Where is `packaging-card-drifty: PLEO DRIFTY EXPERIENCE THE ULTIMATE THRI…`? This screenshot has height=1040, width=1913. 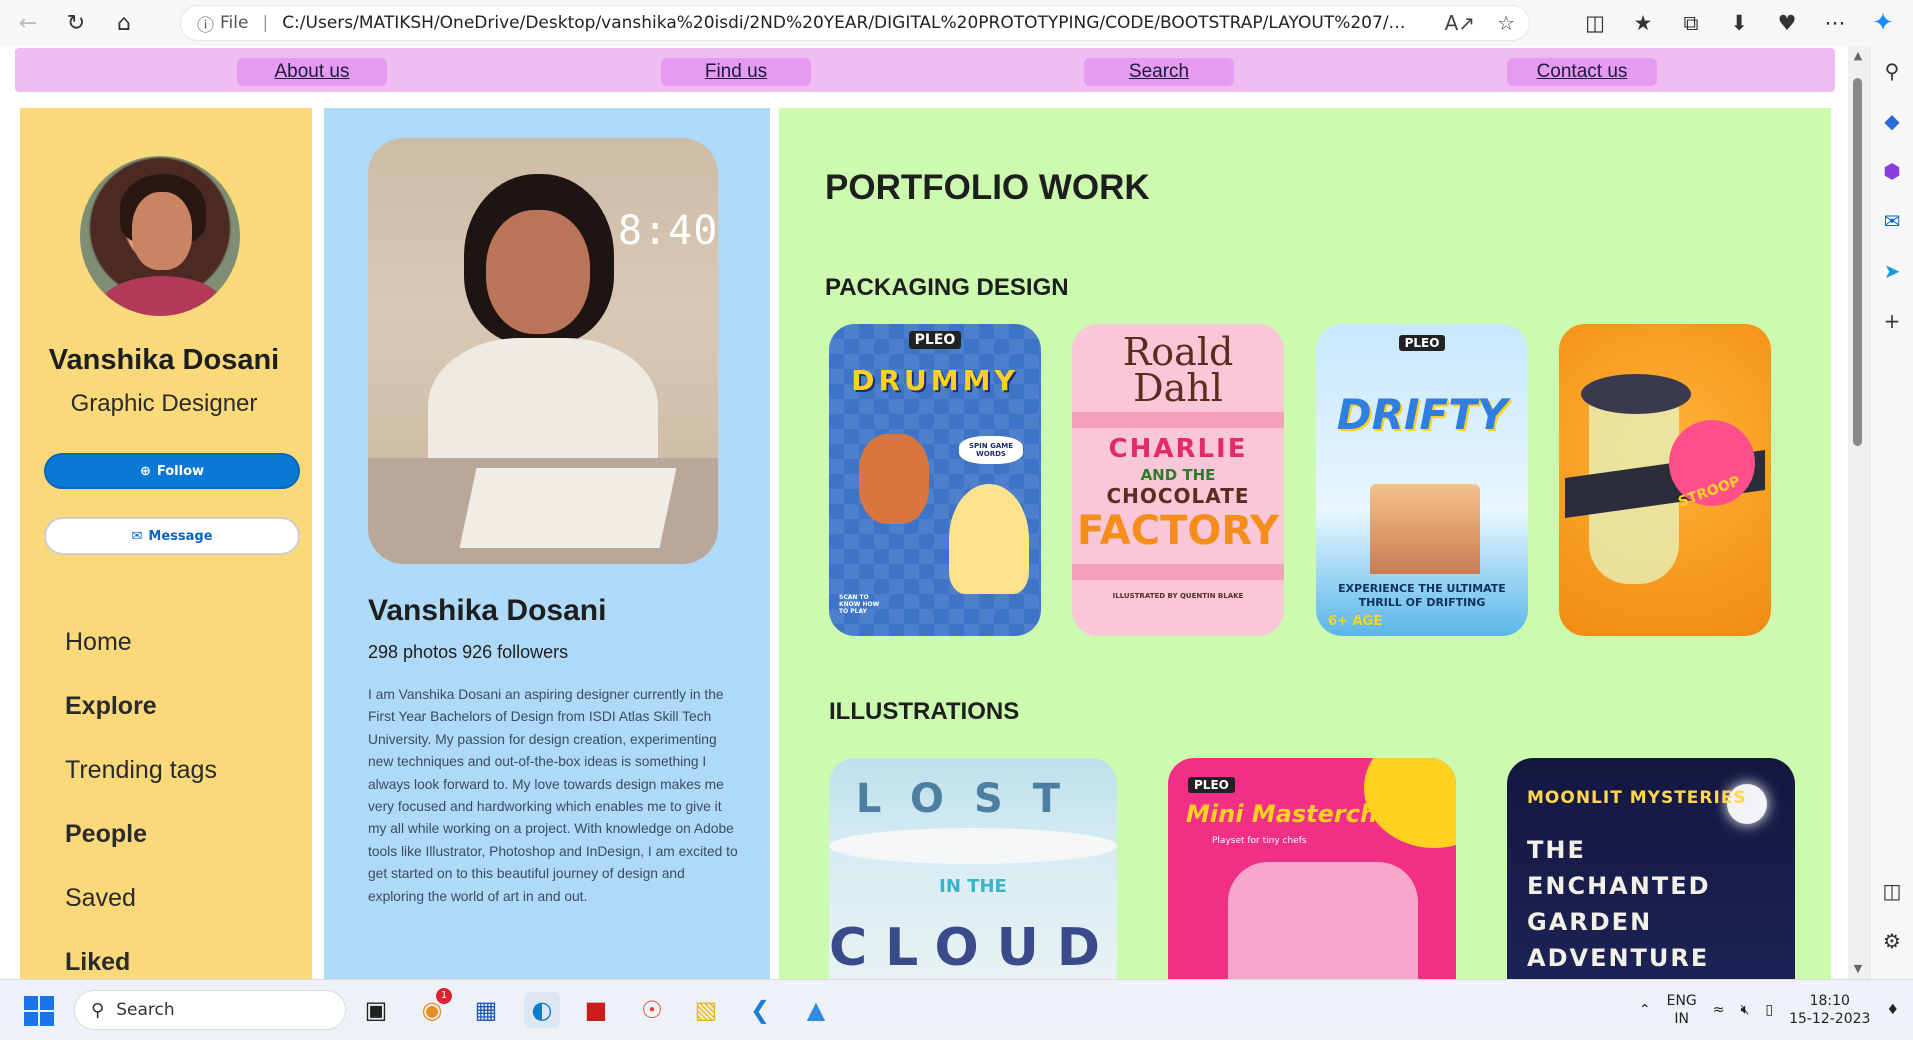 packaging-card-drifty: PLEO DRIFTY EXPERIENCE THE ULTIMATE THRI… is located at coordinates (1422, 480).